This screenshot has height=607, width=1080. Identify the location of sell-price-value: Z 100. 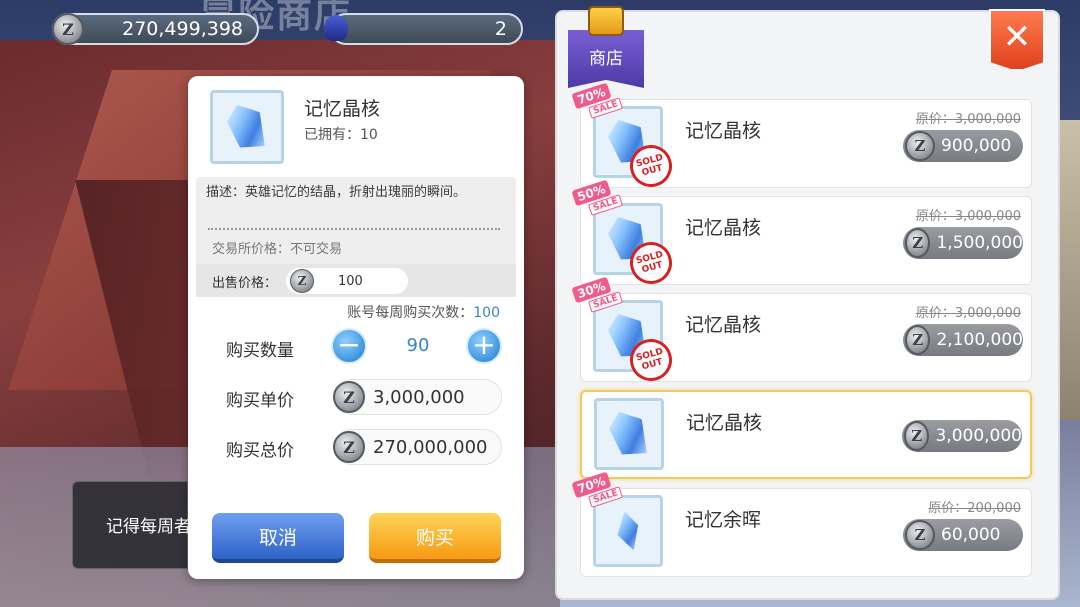
(347, 281).